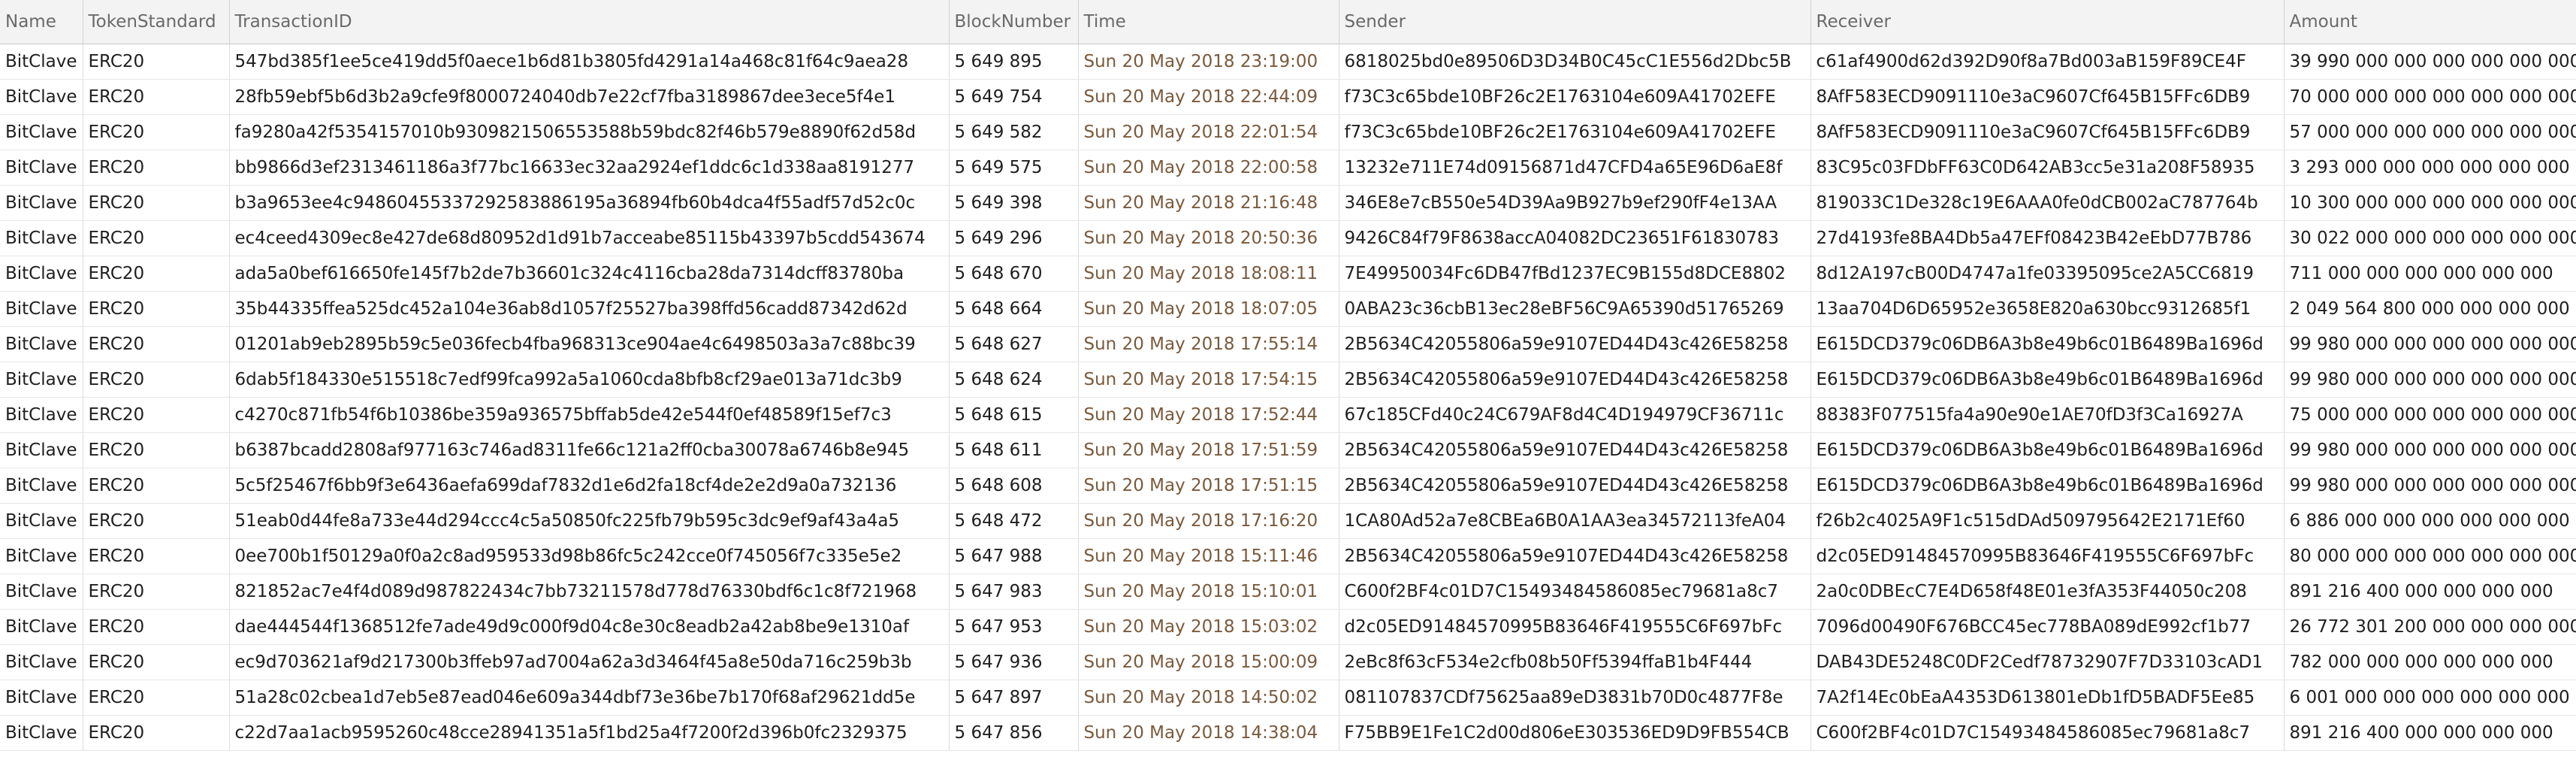 The image size is (2576, 772). What do you see at coordinates (1014, 62) in the screenshot?
I see `cell-block-number: 5 649 895` at bounding box center [1014, 62].